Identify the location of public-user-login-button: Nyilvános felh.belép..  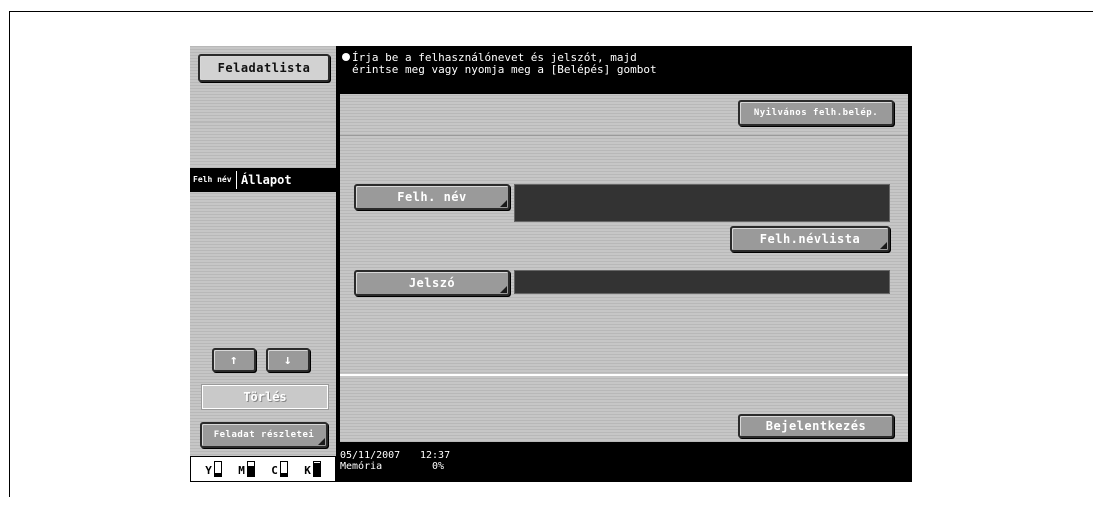
(816, 113).